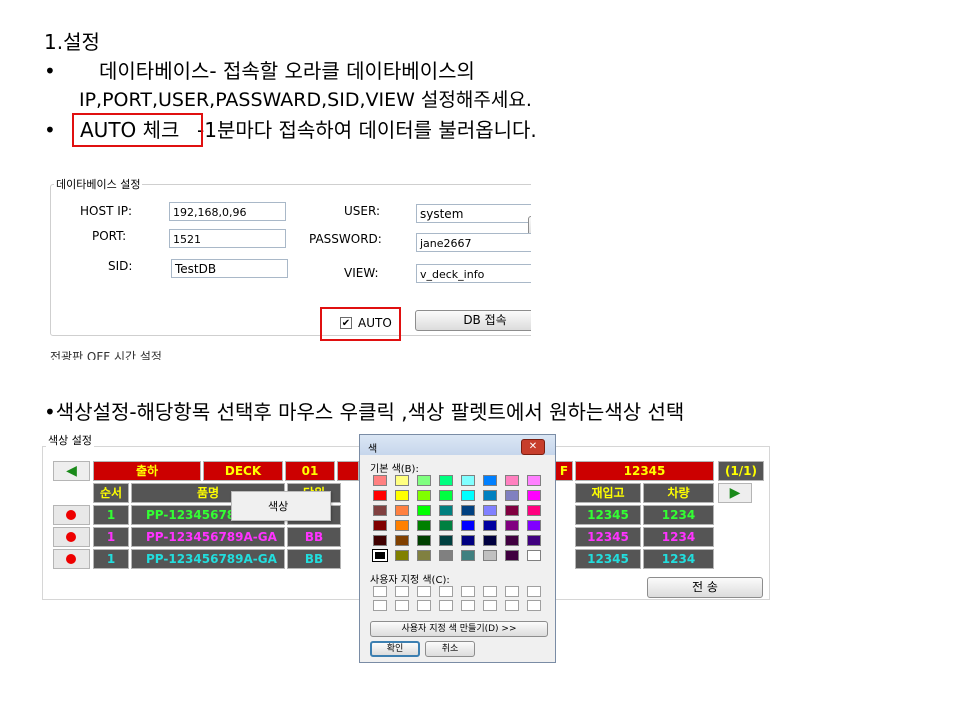  Describe the element at coordinates (459, 629) in the screenshot. I see `define-custom-colors-button: 사용자 지정 색 만들기(D) >>` at that location.